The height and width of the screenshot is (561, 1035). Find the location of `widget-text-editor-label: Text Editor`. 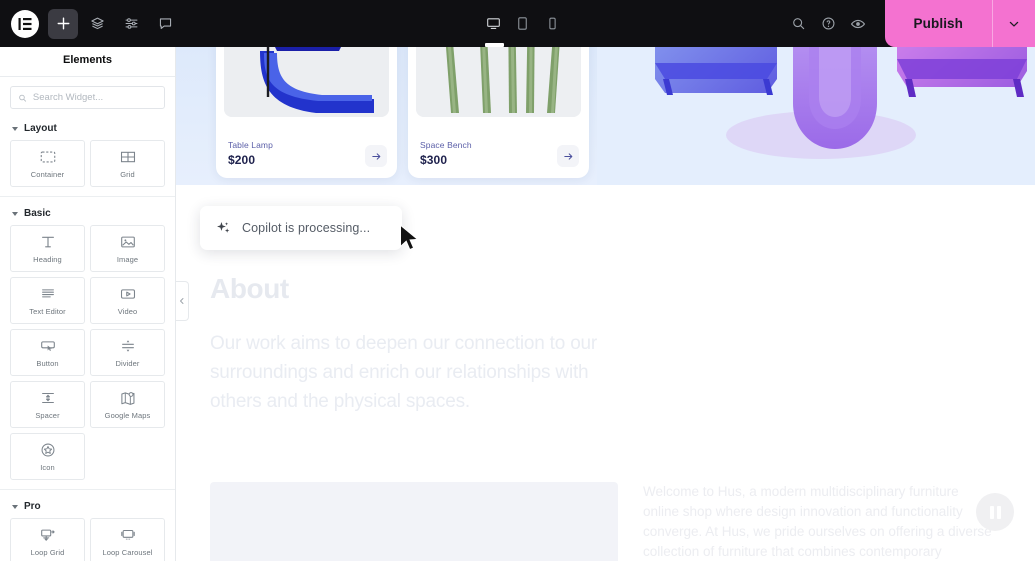

widget-text-editor-label: Text Editor is located at coordinates (47, 311).